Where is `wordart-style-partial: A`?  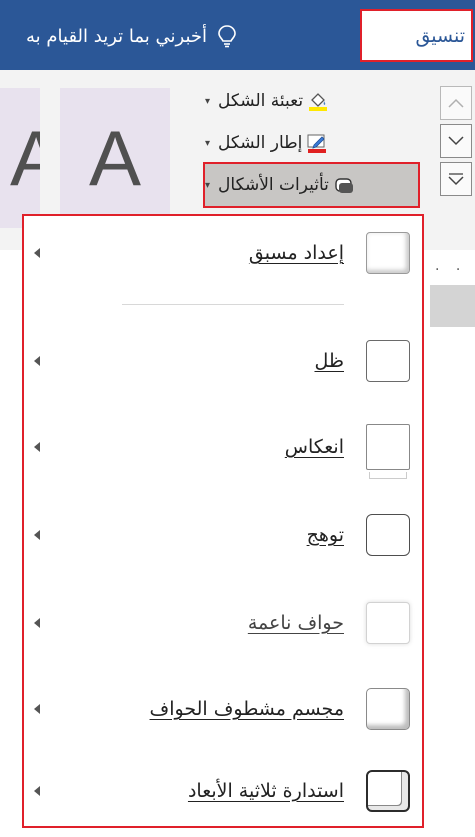
wordart-style-partial: A is located at coordinates (20, 158).